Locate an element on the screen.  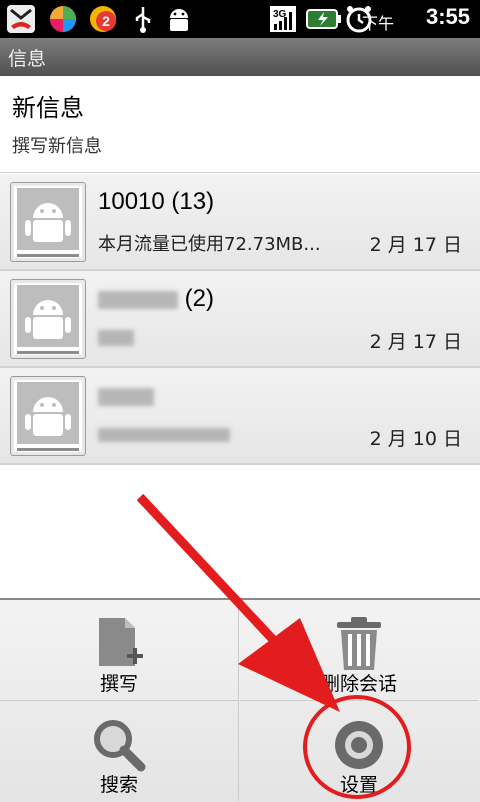
conversation-name is located at coordinates (126, 396).